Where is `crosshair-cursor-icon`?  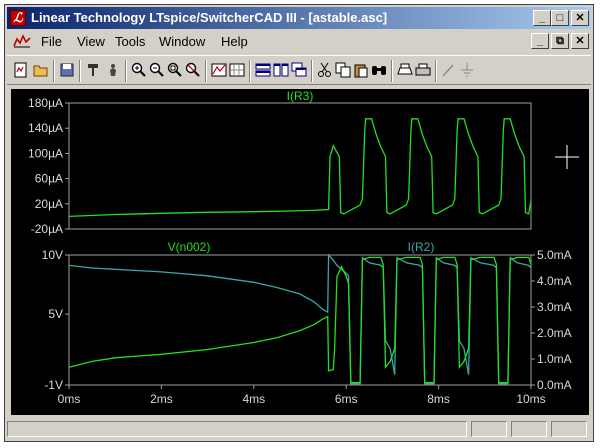
crosshair-cursor-icon is located at coordinates (567, 157).